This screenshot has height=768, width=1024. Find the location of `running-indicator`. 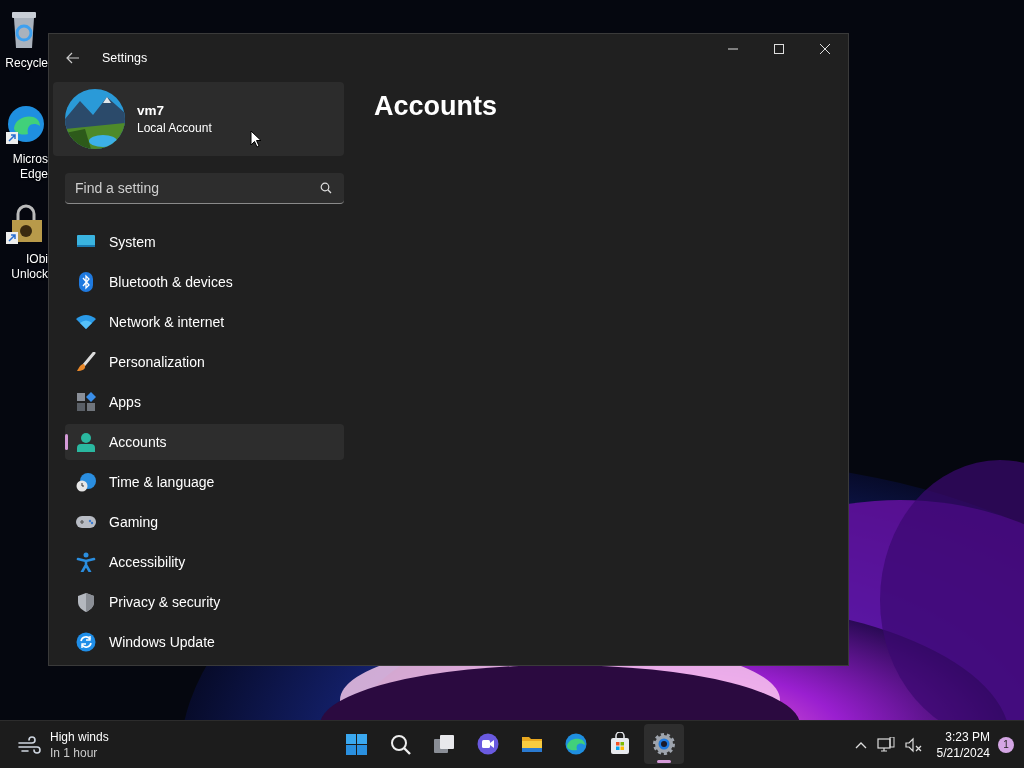

running-indicator is located at coordinates (664, 761).